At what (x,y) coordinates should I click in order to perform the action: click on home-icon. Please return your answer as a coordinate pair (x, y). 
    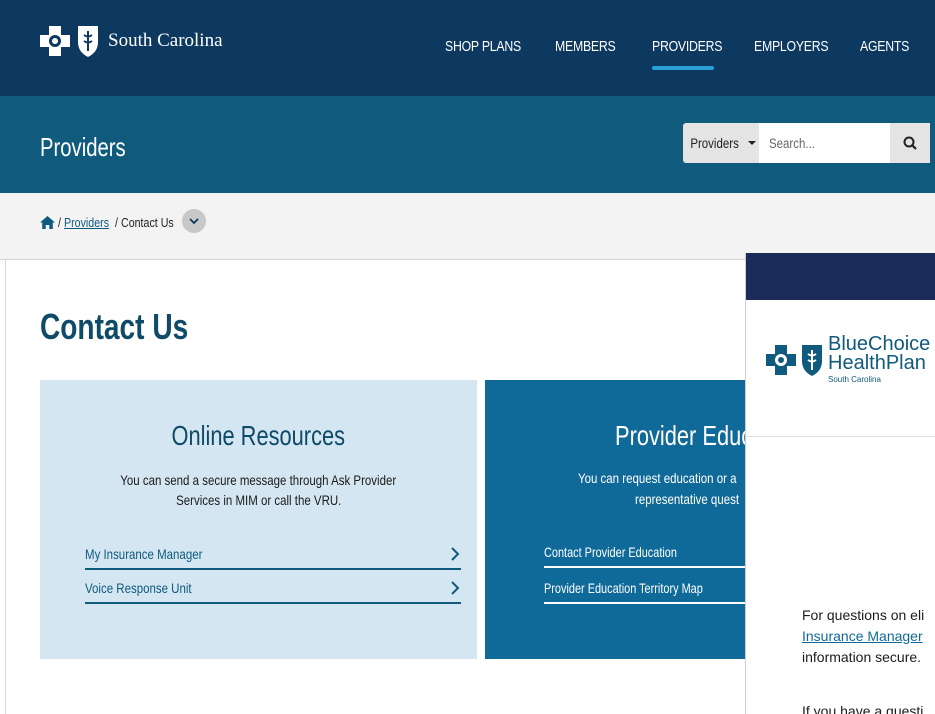
    Looking at the image, I should click on (47, 222).